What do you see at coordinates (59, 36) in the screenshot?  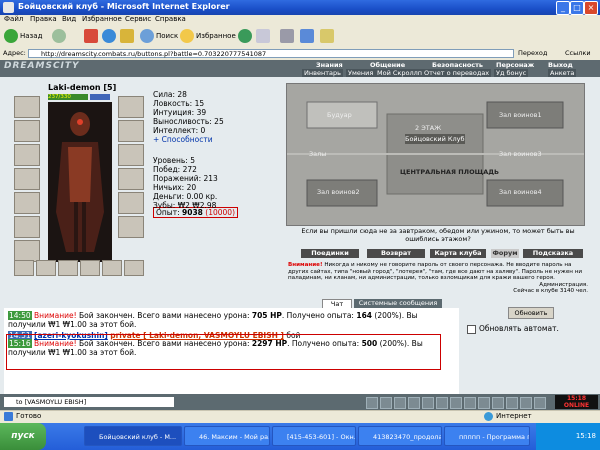 I see `forward-icon` at bounding box center [59, 36].